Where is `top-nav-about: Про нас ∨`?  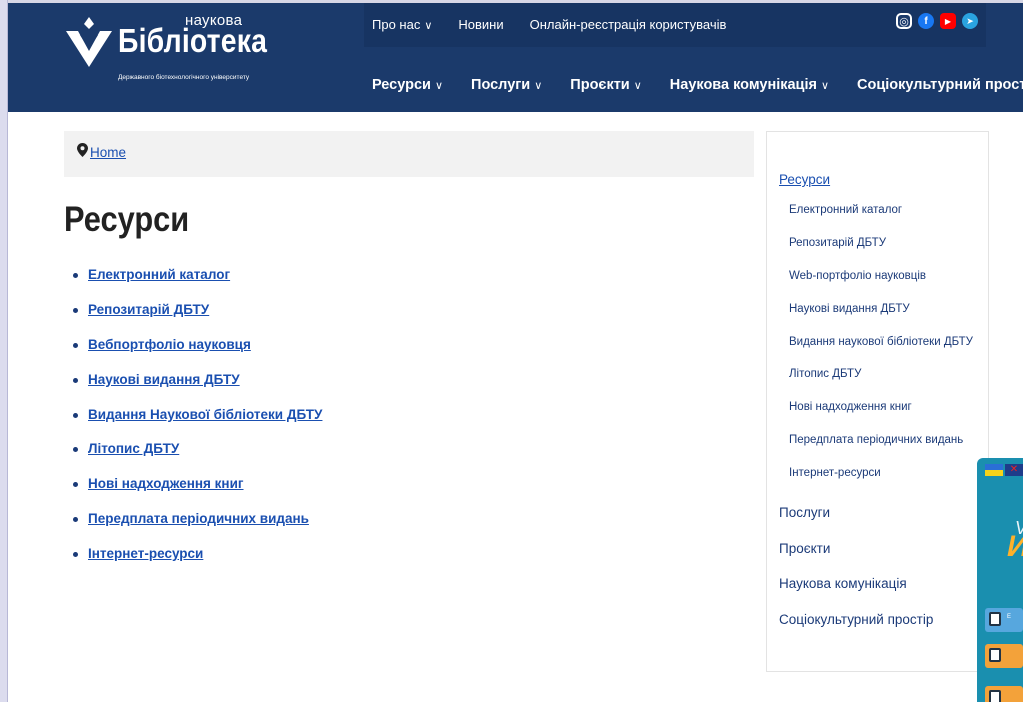 top-nav-about: Про нас ∨ is located at coordinates (402, 24).